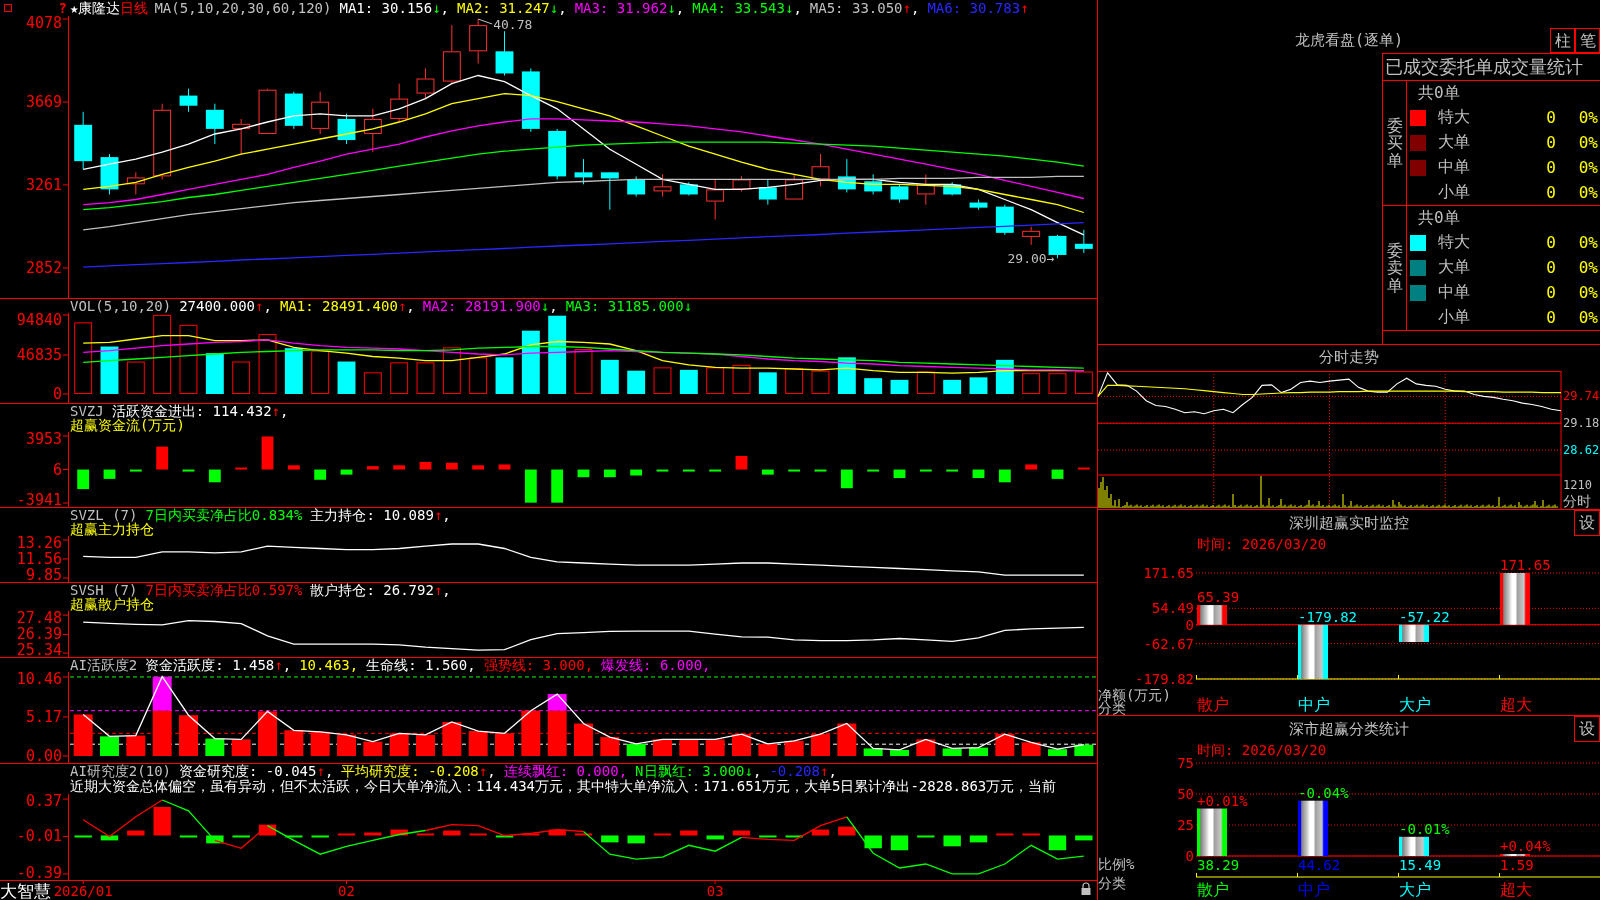 The height and width of the screenshot is (900, 1600). I want to click on indicator-value: 主力持仓: 10.089↑,, so click(380, 515).